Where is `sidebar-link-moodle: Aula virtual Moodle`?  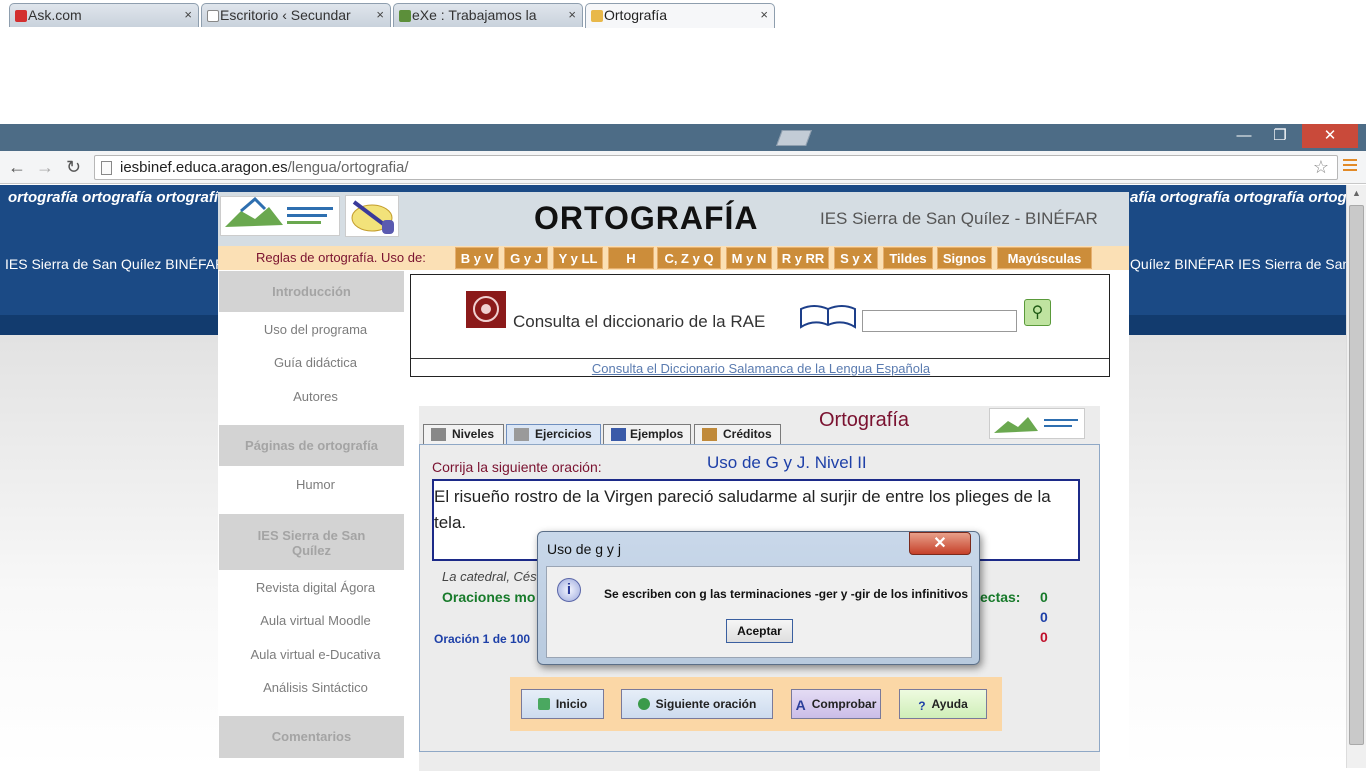 sidebar-link-moodle: Aula virtual Moodle is located at coordinates (315, 620).